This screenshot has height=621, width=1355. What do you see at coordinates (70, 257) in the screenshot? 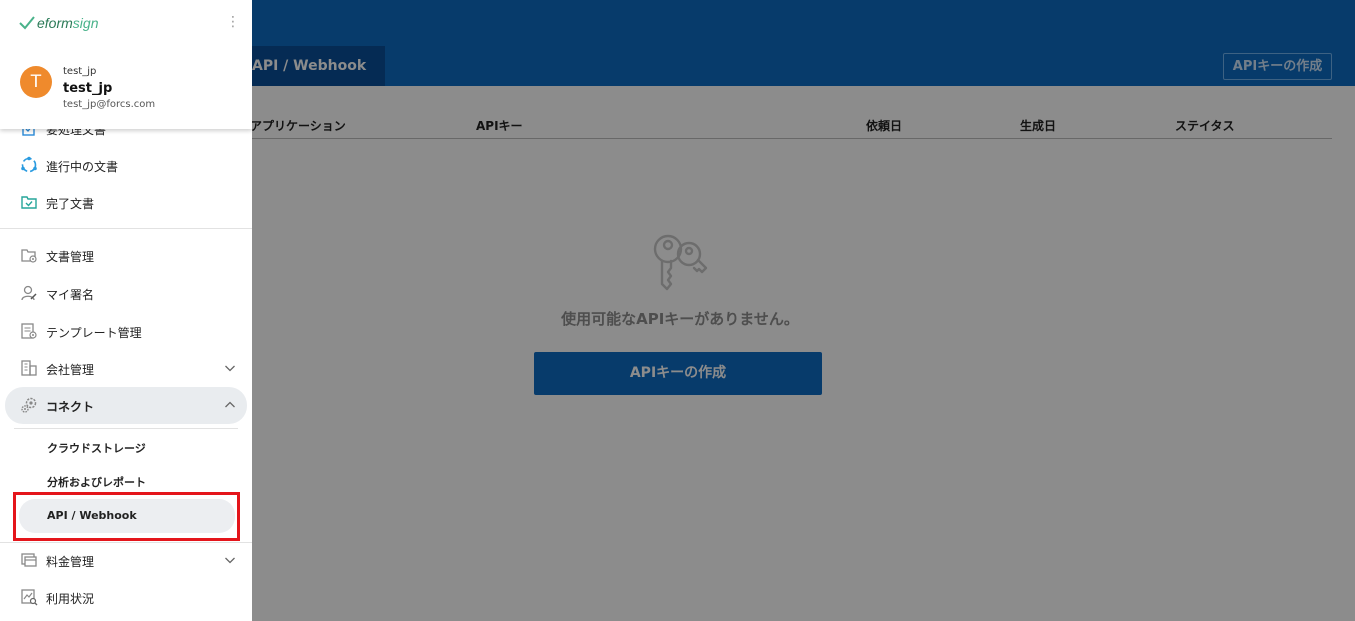
I see `sidebar-item-label: 文書管理` at bounding box center [70, 257].